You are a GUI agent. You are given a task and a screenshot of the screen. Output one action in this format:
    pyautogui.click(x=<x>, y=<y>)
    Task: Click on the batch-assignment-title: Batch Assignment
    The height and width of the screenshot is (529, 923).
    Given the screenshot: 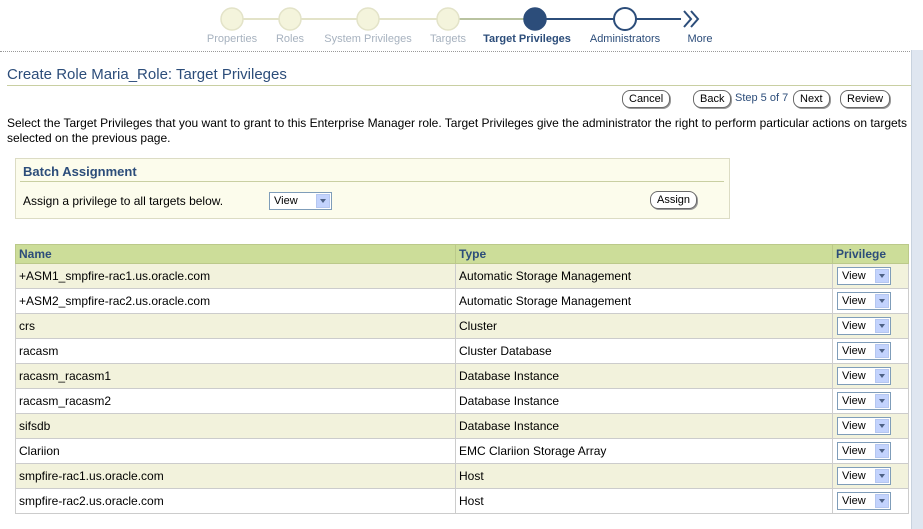 What is the action you would take?
    pyautogui.click(x=80, y=171)
    